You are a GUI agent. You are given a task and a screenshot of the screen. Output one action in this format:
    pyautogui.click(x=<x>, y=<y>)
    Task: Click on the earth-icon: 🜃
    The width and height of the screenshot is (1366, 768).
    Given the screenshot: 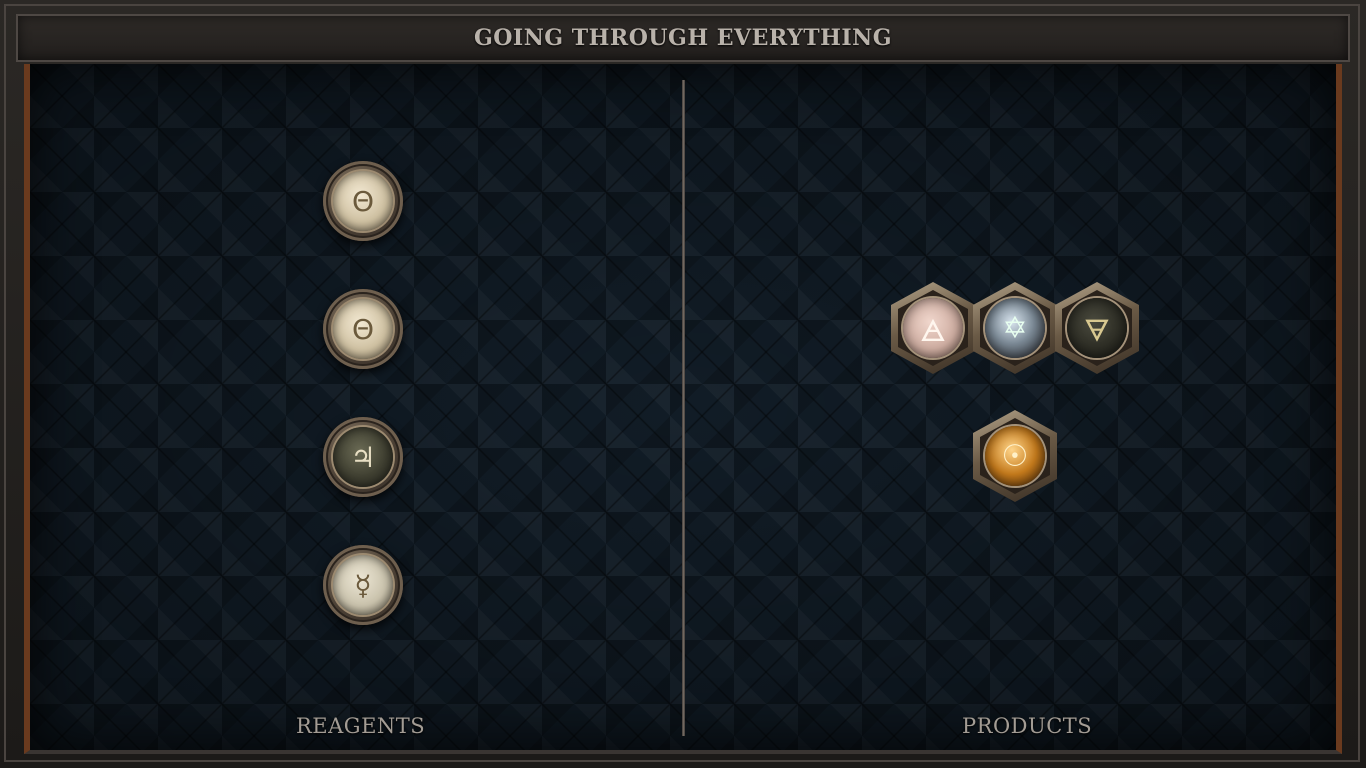 What is the action you would take?
    pyautogui.click(x=1097, y=328)
    